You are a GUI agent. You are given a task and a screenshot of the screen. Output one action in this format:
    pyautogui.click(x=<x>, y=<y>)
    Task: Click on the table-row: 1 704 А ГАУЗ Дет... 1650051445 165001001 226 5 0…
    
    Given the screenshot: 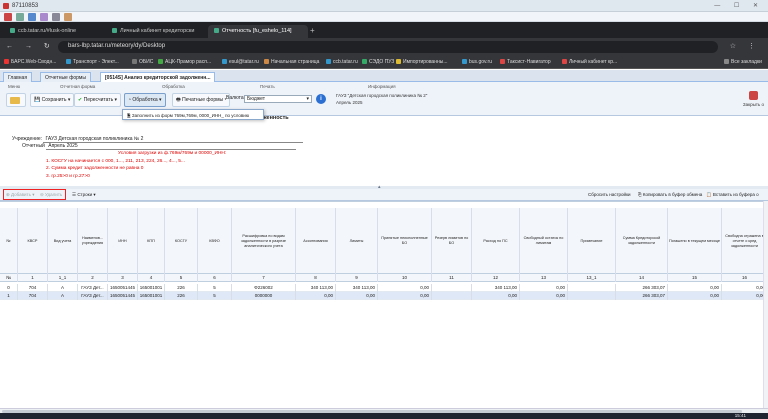 What is the action you would take?
    pyautogui.click(x=384, y=296)
    